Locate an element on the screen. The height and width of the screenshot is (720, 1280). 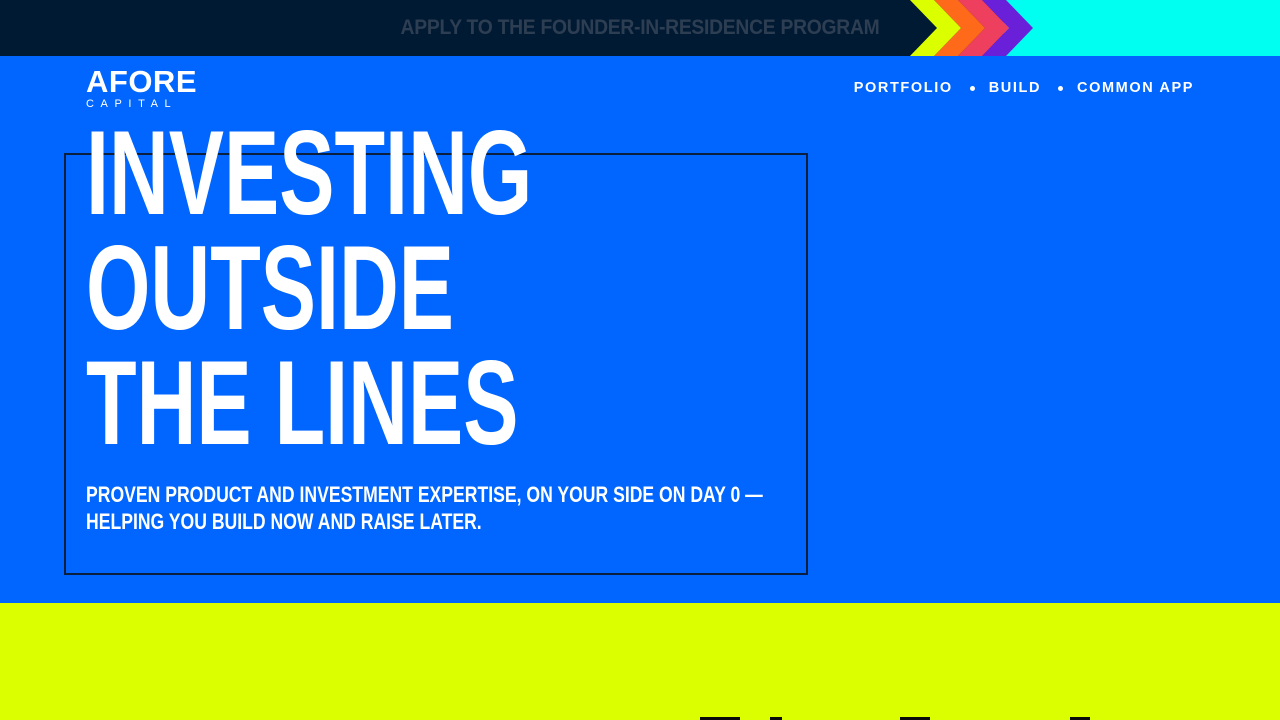
headline-line-1: INVESTING is located at coordinates (309, 173).